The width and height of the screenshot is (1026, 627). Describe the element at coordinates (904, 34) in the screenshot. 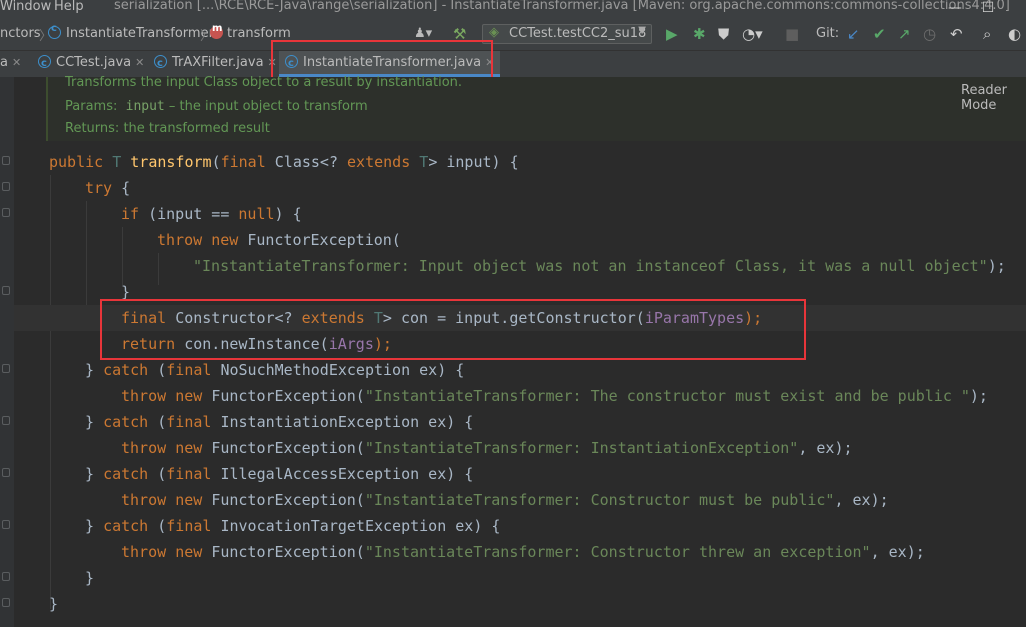

I see `git-push-icon: ↗` at that location.